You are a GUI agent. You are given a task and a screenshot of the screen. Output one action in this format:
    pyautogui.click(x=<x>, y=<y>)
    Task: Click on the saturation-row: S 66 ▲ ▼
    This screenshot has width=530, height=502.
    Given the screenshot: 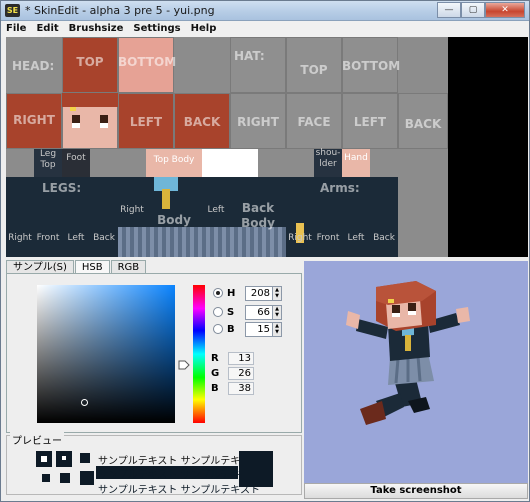 What is the action you would take?
    pyautogui.click(x=247, y=312)
    